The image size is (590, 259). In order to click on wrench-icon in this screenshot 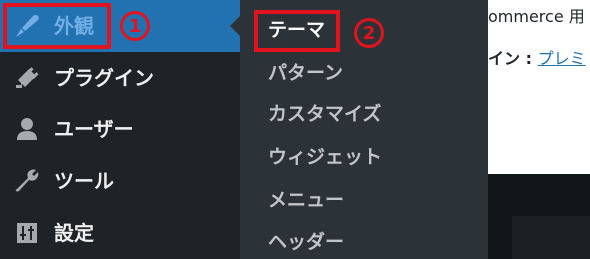, I will do `click(27, 181)`.